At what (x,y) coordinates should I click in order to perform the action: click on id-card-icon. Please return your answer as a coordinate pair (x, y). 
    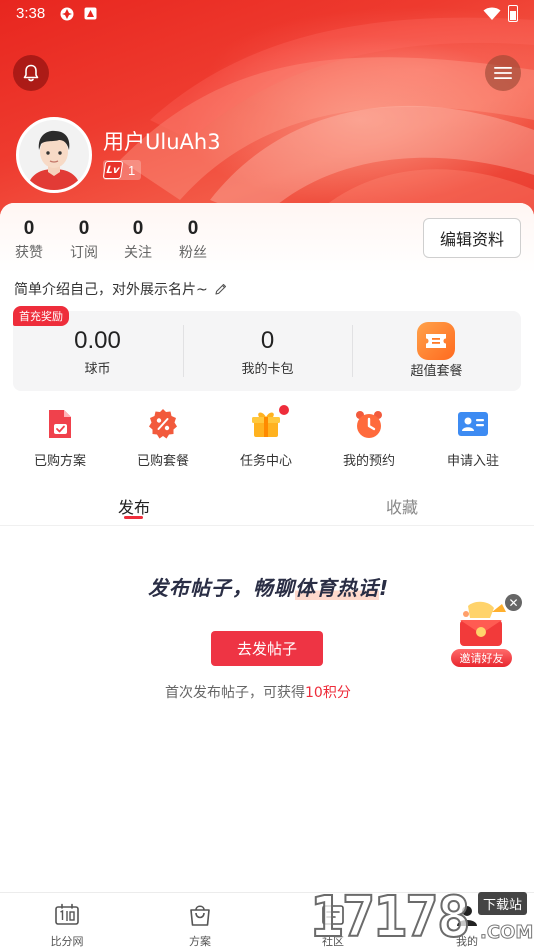
    Looking at the image, I should click on (473, 424).